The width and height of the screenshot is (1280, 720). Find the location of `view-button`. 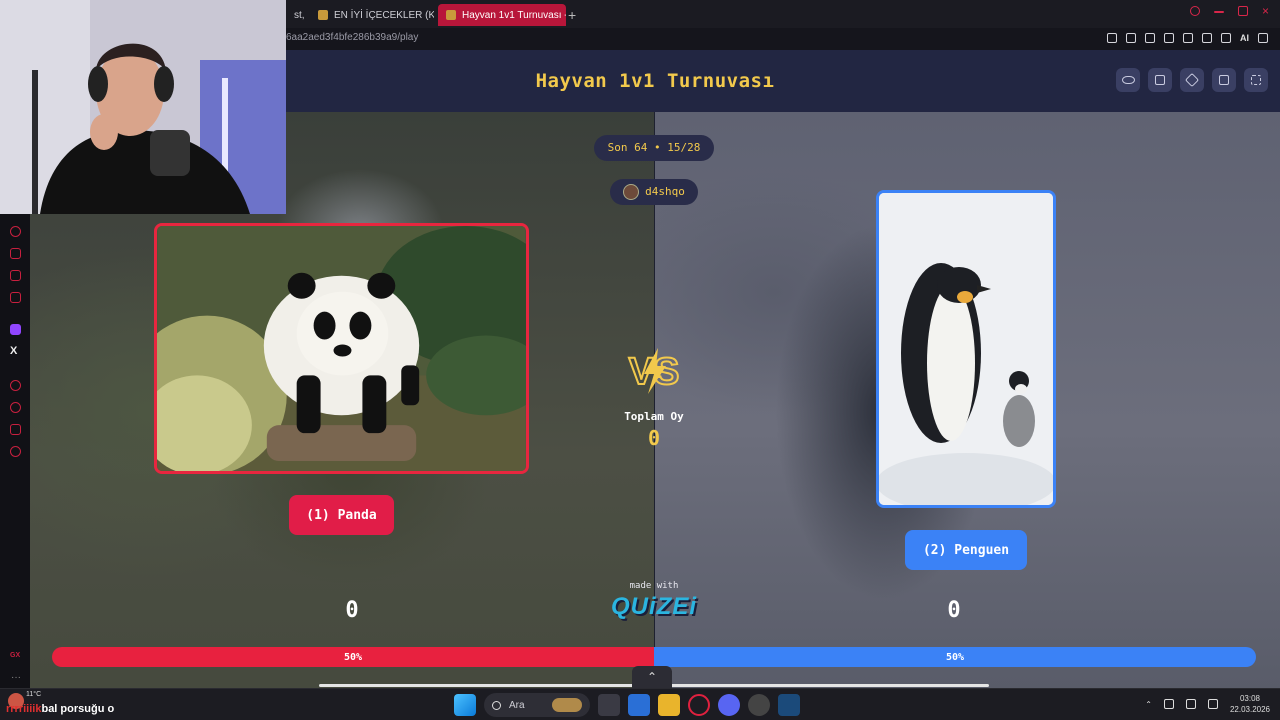

view-button is located at coordinates (1128, 80).